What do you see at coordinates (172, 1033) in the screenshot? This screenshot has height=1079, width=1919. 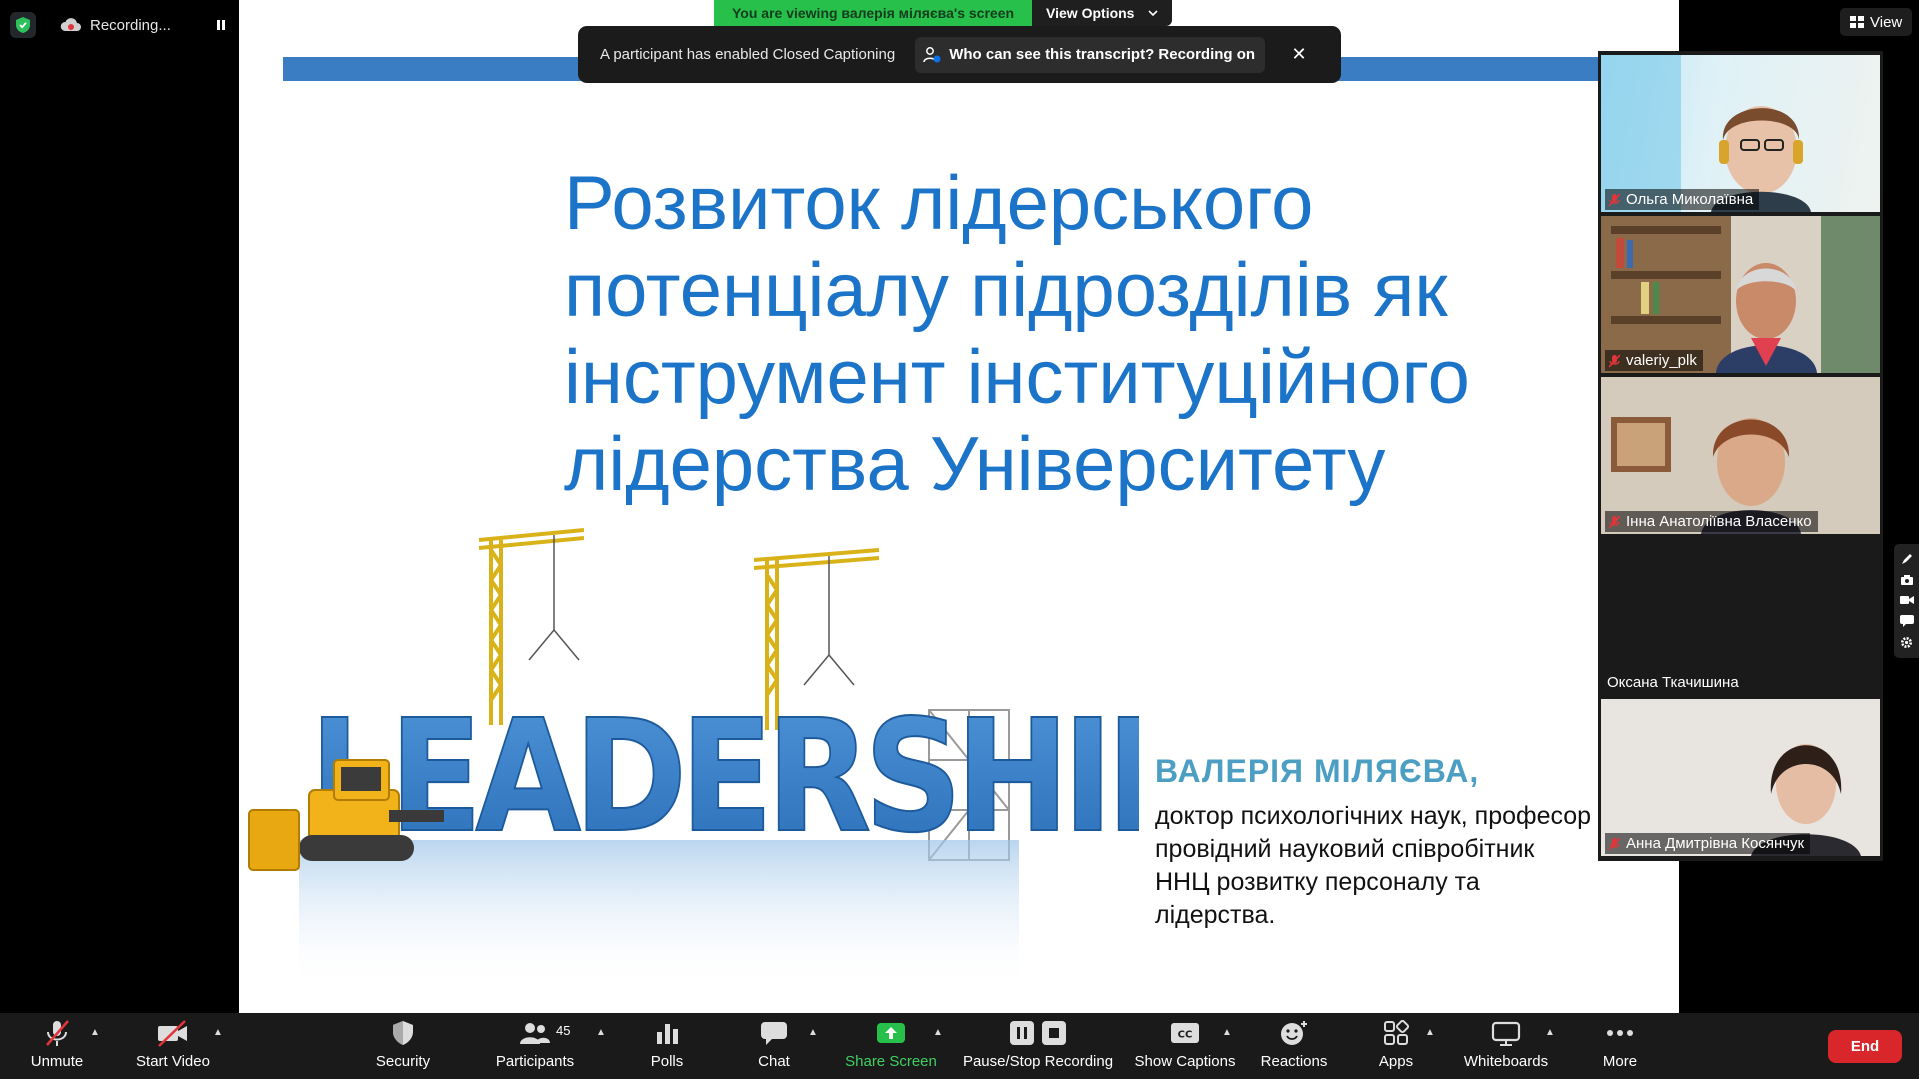 I see `video-off-icon` at bounding box center [172, 1033].